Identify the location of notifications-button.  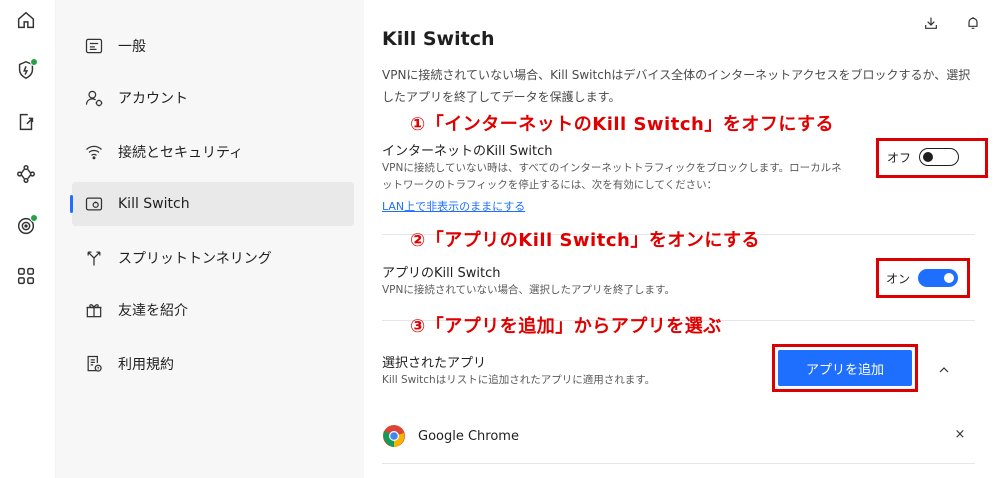
(973, 23).